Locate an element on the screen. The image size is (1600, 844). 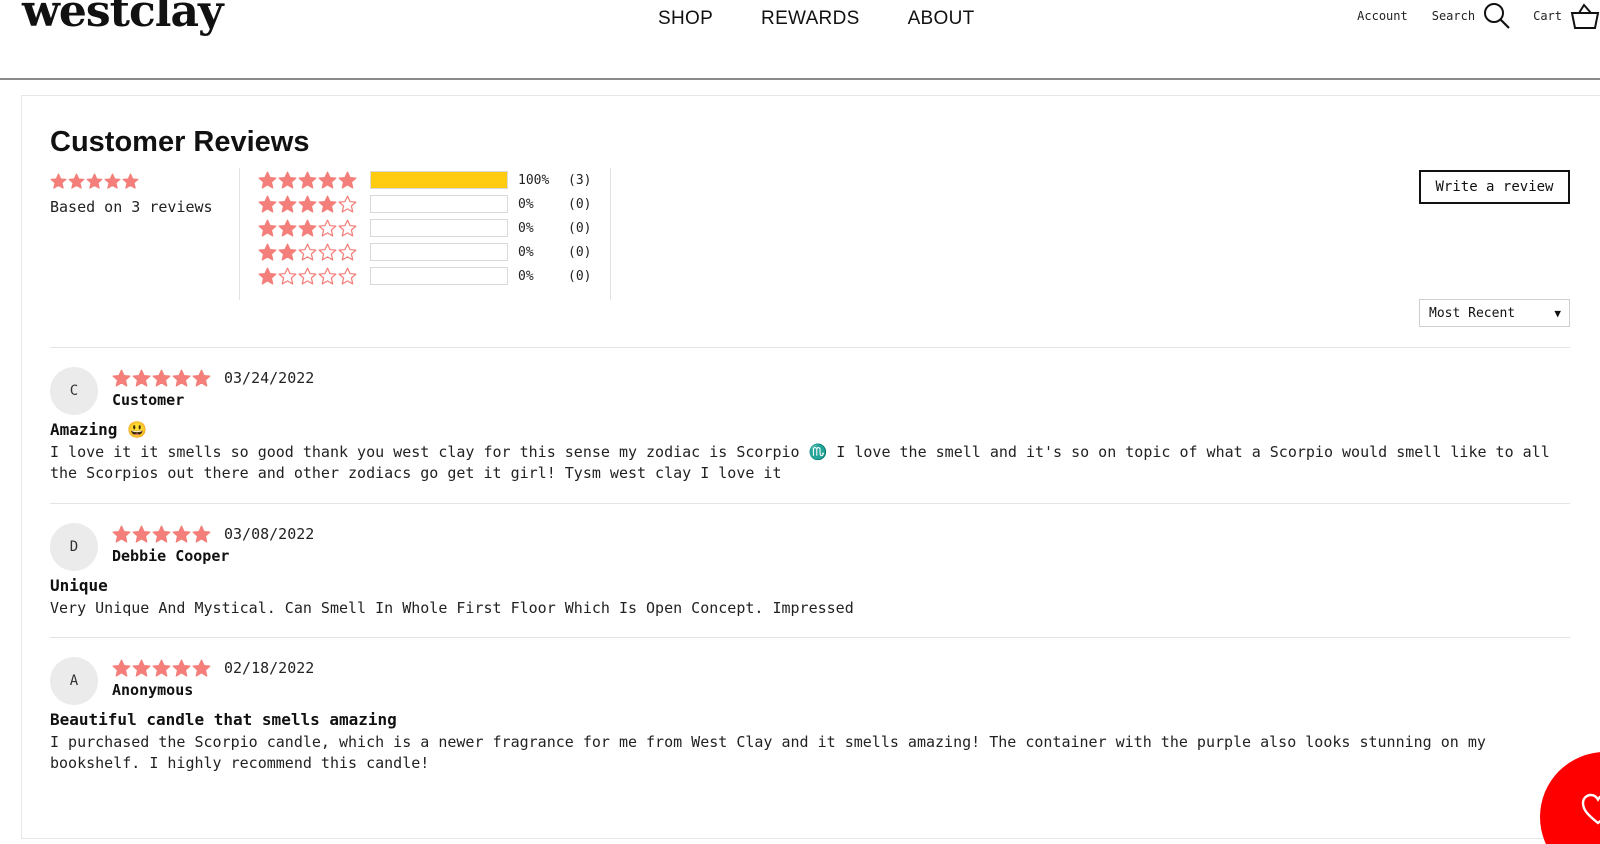
histogram-row-3: 0% (0) is located at coordinates (424, 228).